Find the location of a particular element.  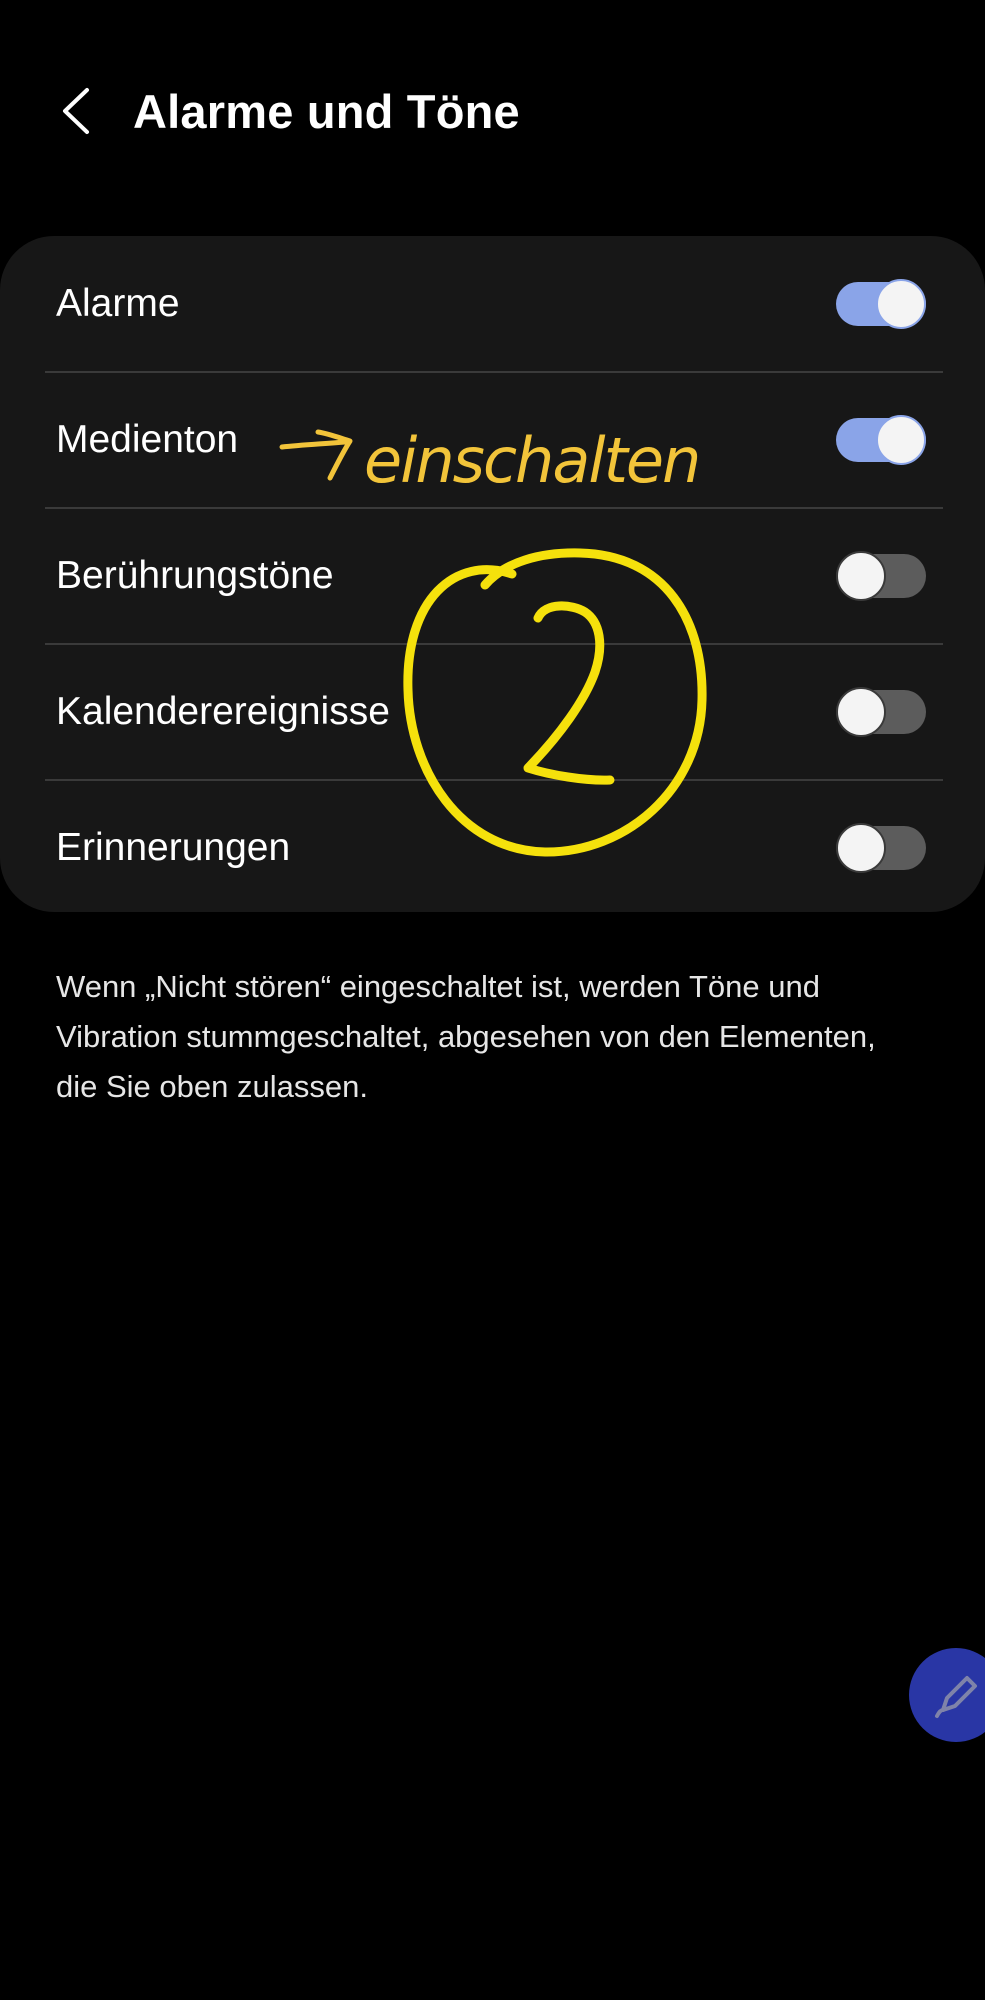

edit-fab-button is located at coordinates (947, 1695).